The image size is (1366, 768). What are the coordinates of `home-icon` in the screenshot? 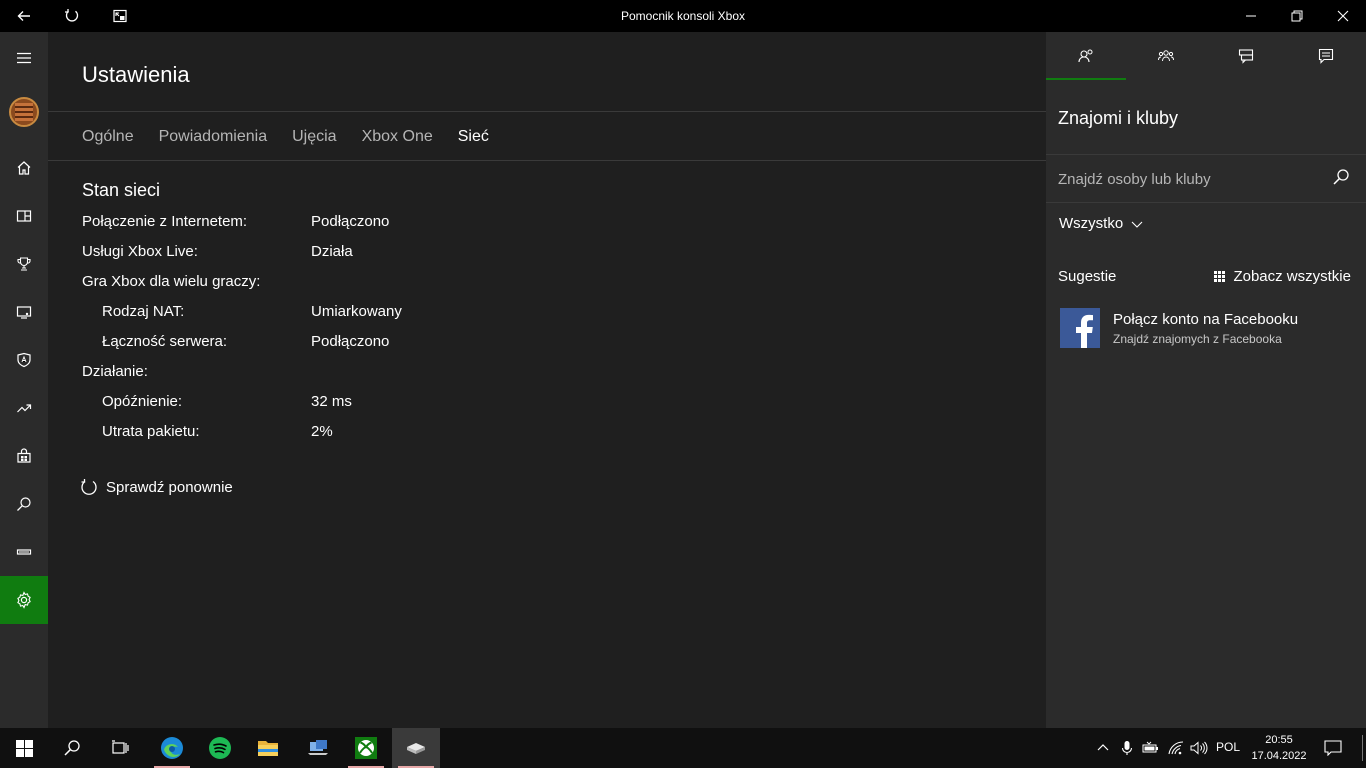 It's located at (24, 168).